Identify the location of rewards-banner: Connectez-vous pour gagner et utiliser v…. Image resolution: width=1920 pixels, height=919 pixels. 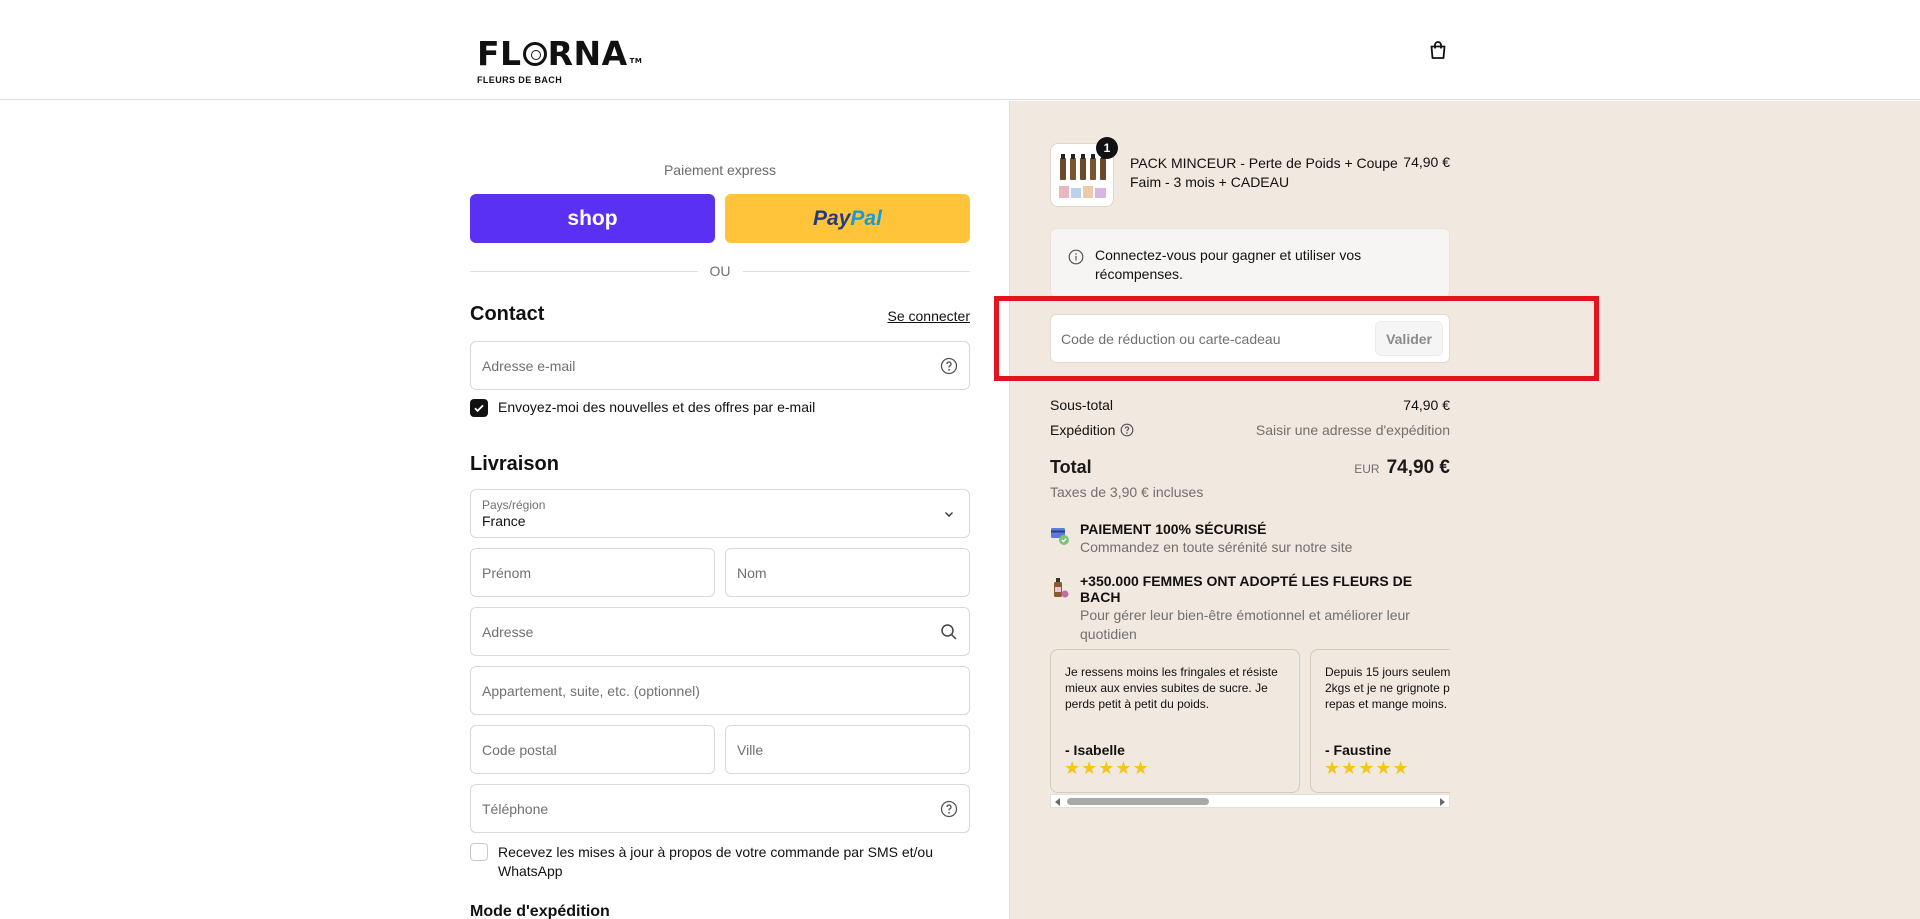
(1250, 263).